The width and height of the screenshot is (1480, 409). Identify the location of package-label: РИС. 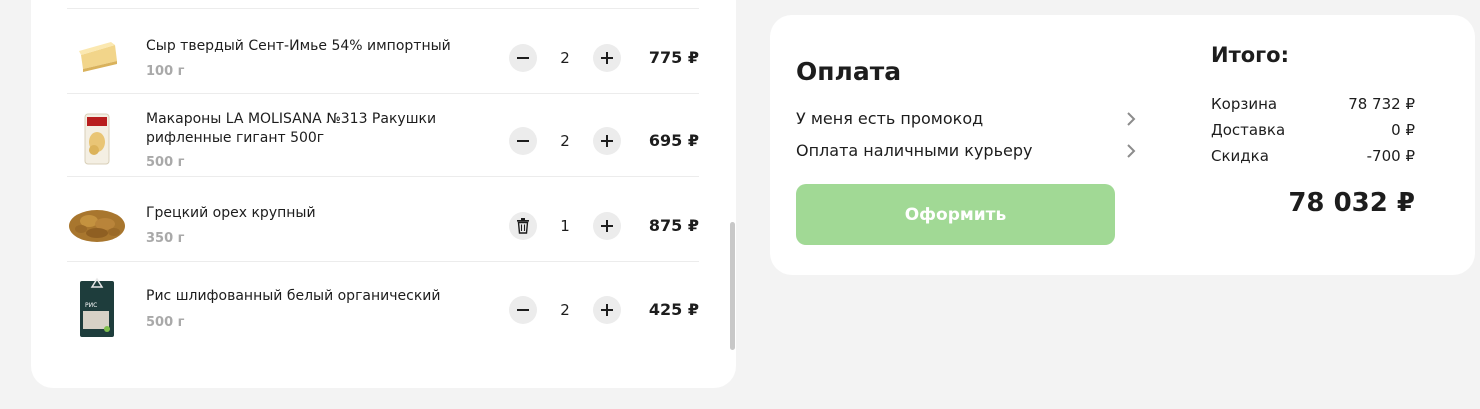
(91, 305).